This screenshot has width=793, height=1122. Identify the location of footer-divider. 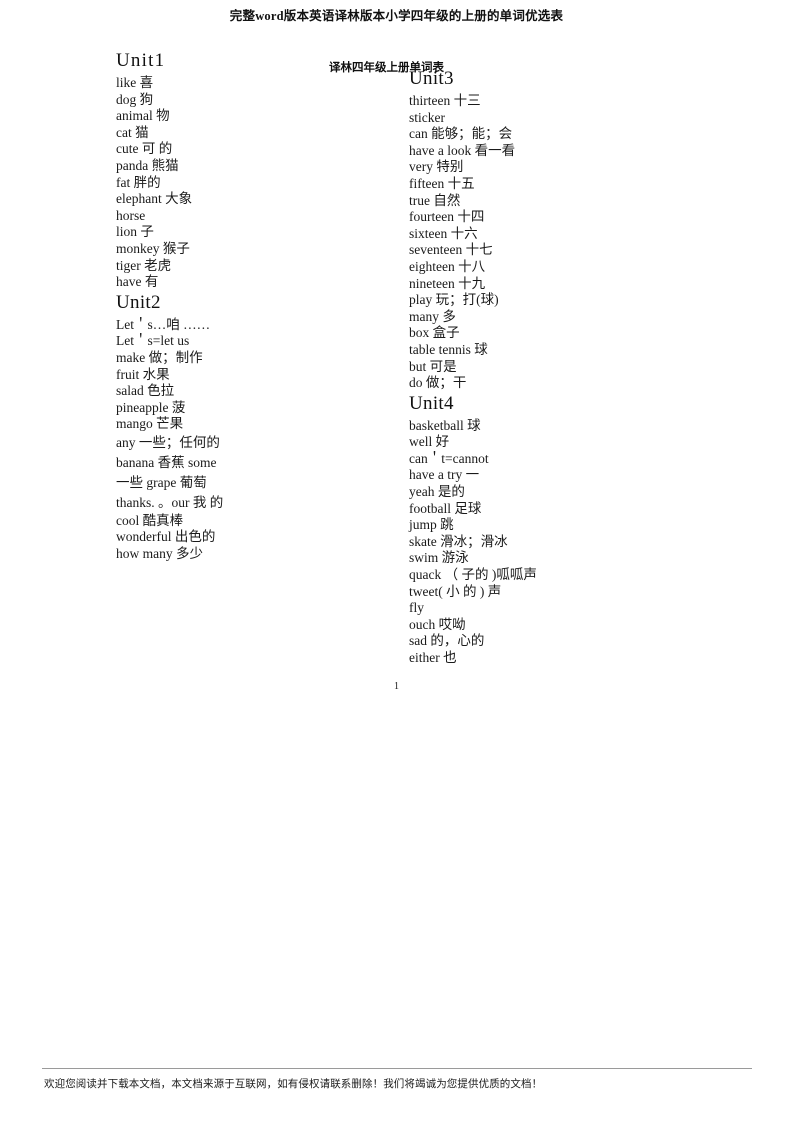
(397, 1068).